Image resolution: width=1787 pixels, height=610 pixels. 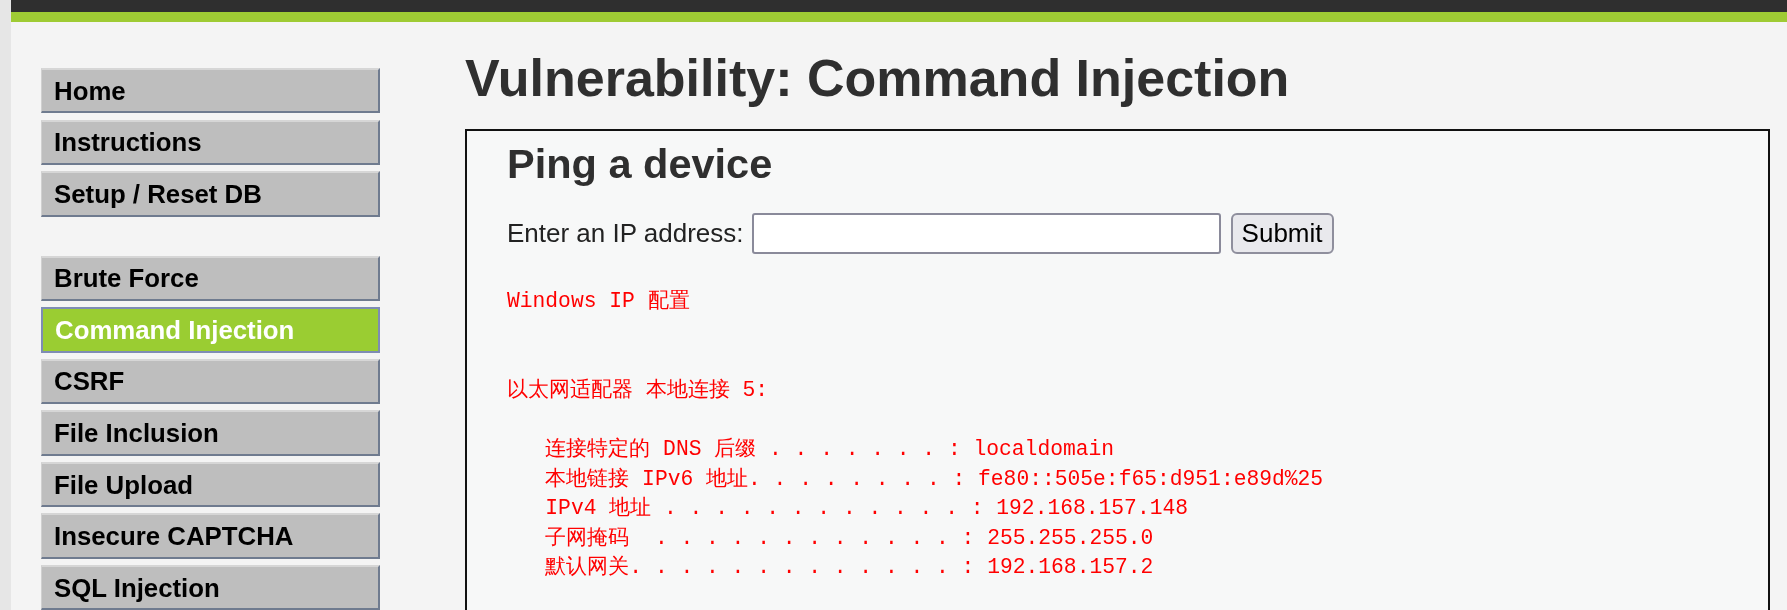 What do you see at coordinates (986, 234) in the screenshot?
I see `ip-address-field` at bounding box center [986, 234].